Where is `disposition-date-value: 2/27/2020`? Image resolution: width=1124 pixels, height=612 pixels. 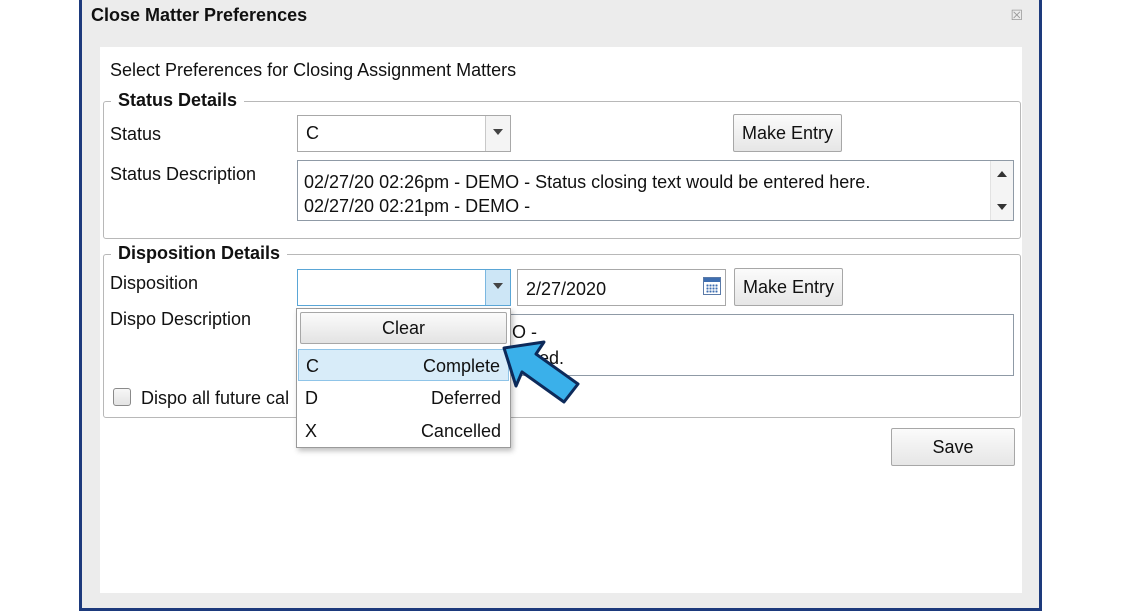 disposition-date-value: 2/27/2020 is located at coordinates (566, 289).